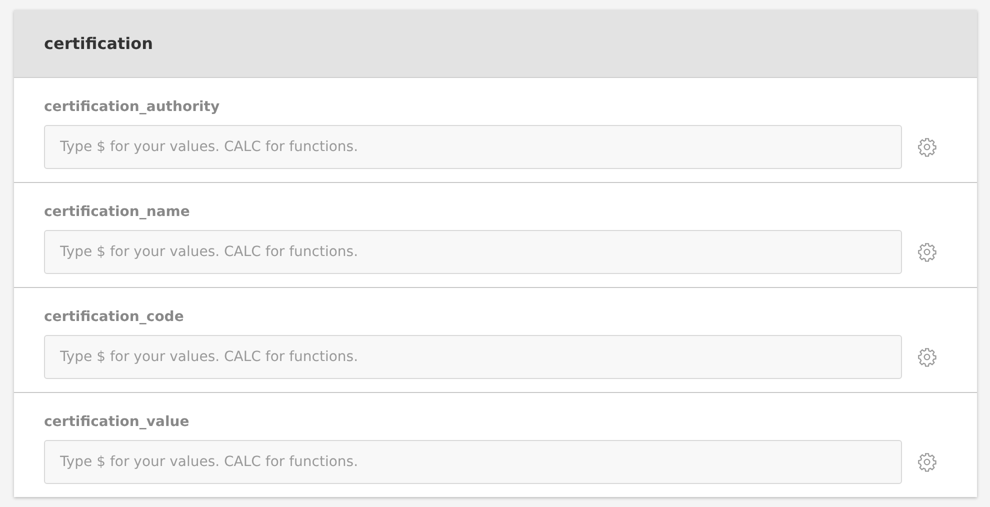 This screenshot has width=990, height=507. Describe the element at coordinates (117, 422) in the screenshot. I see `field-label: certification_value` at that location.